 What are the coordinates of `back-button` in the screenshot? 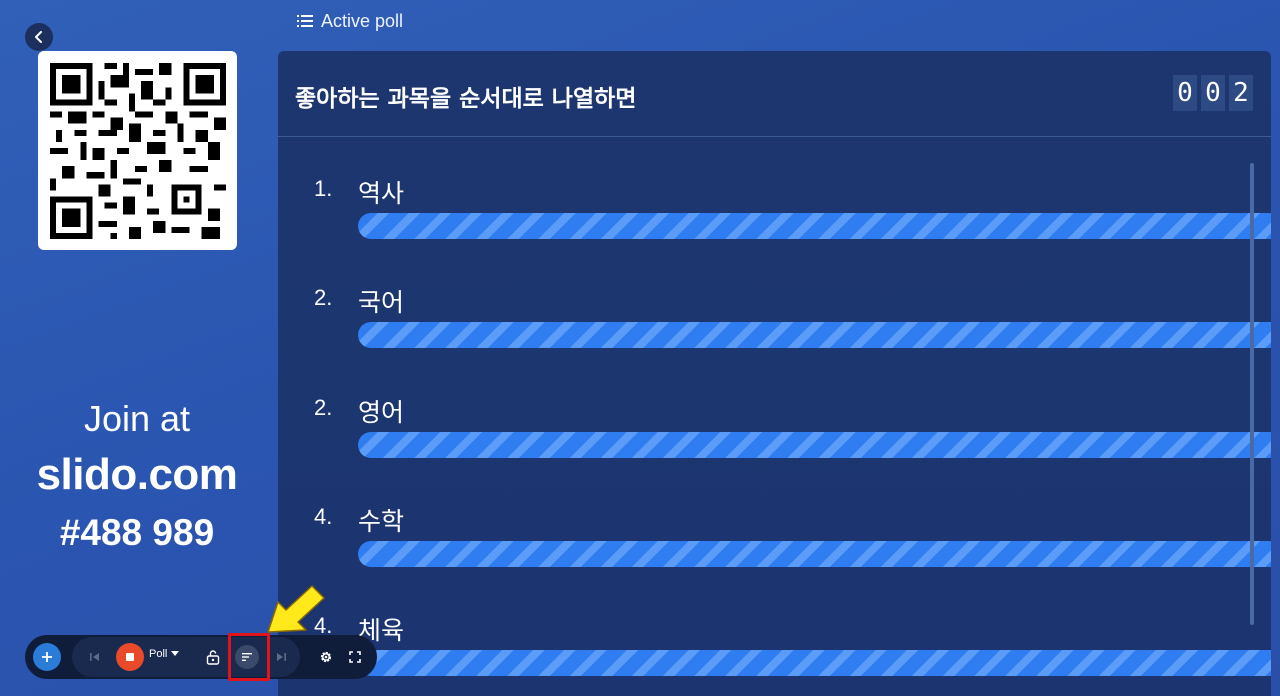 It's located at (39, 37).